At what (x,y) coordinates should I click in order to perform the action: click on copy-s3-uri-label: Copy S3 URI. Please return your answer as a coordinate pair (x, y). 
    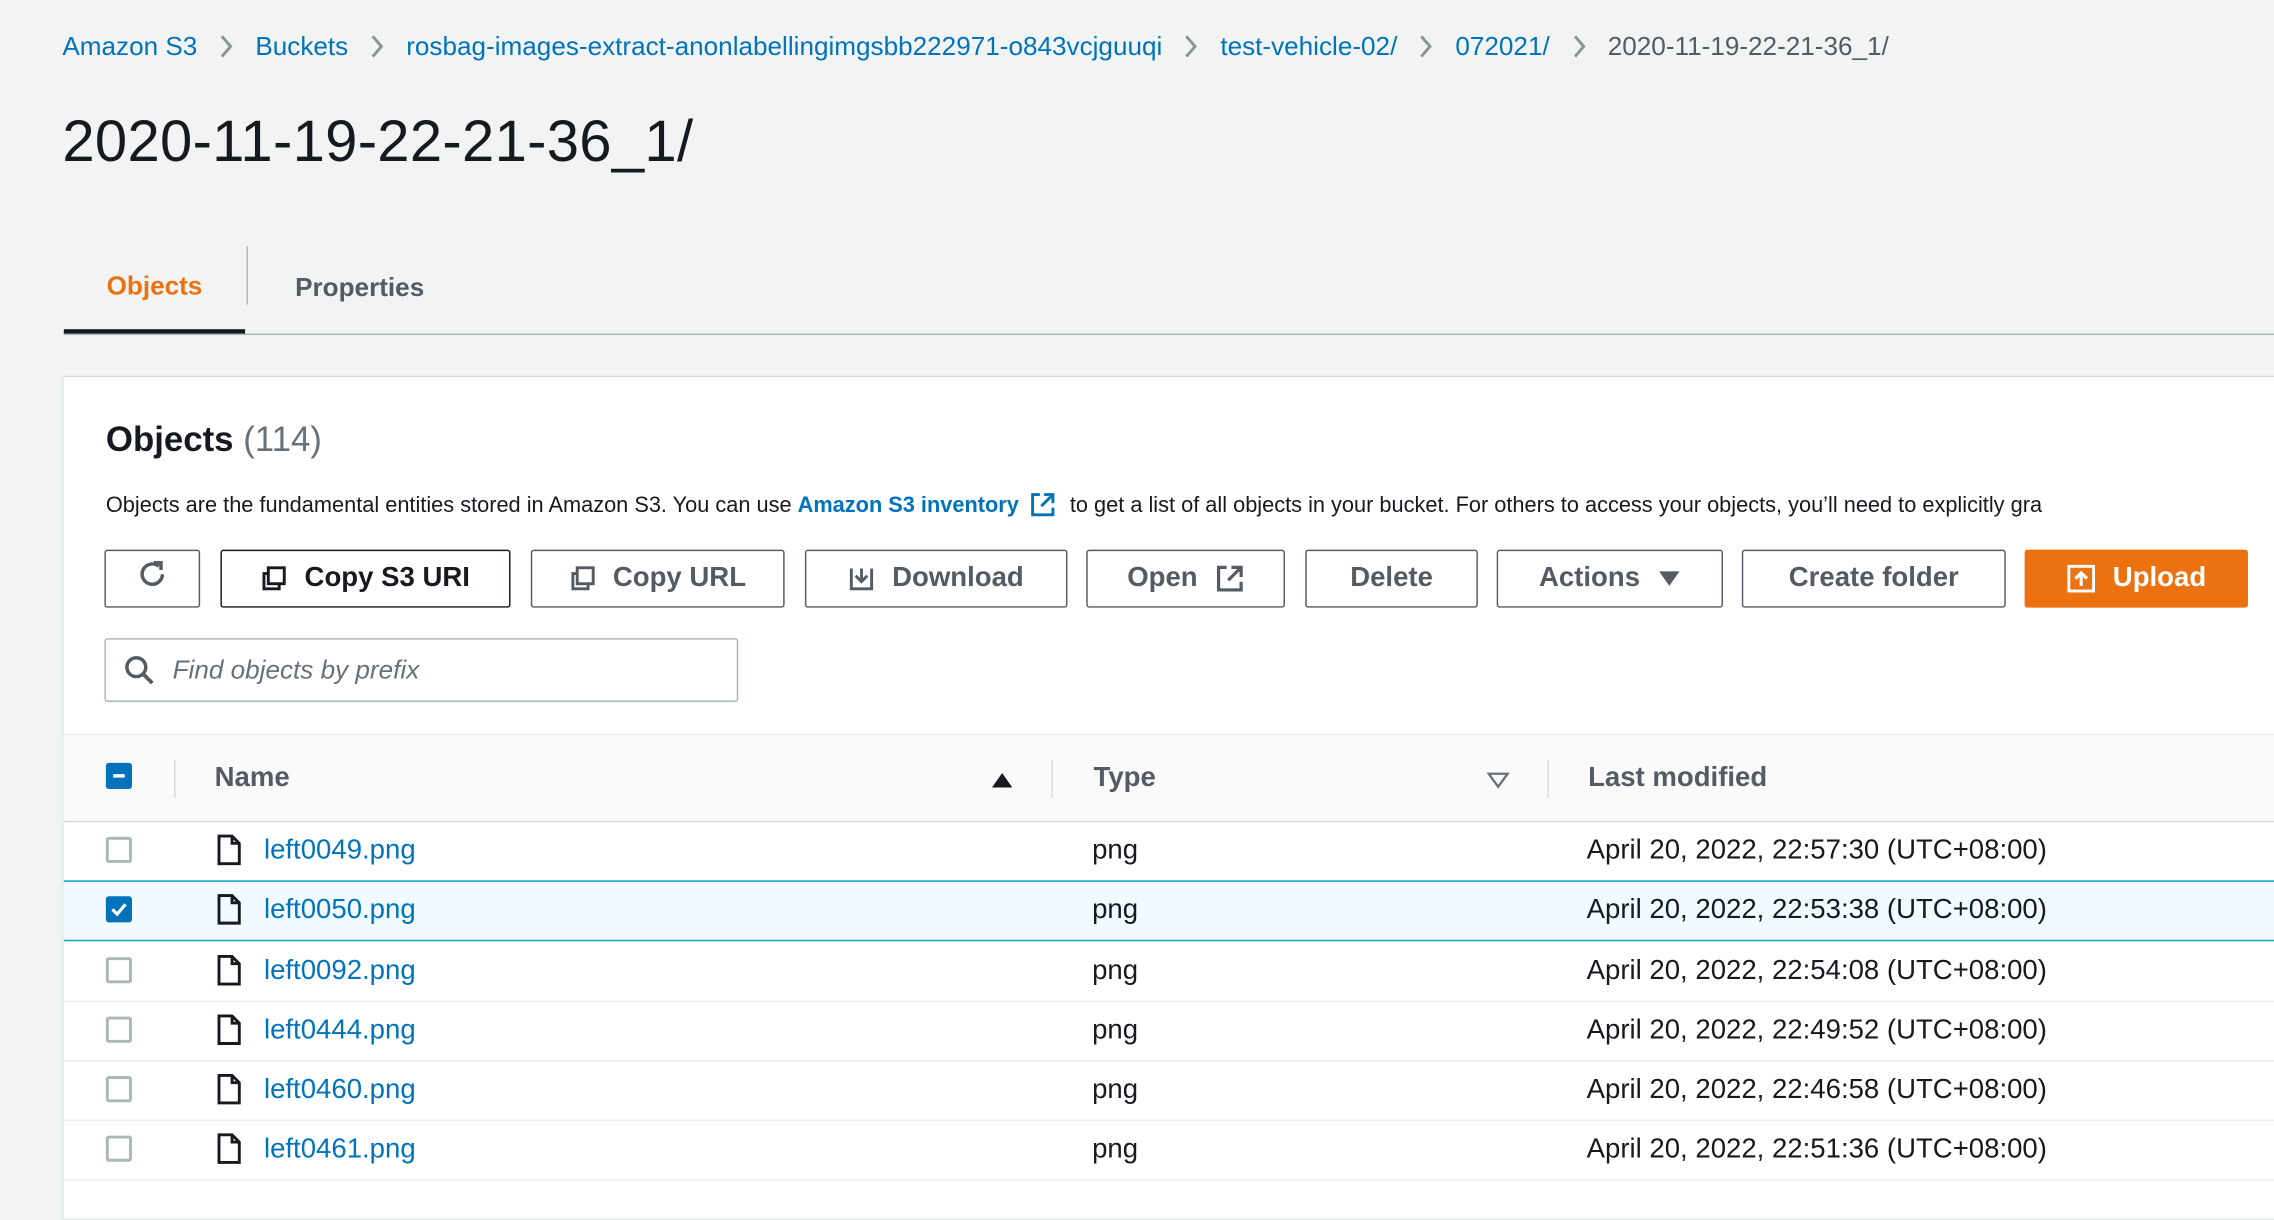
    Looking at the image, I should click on (387, 578).